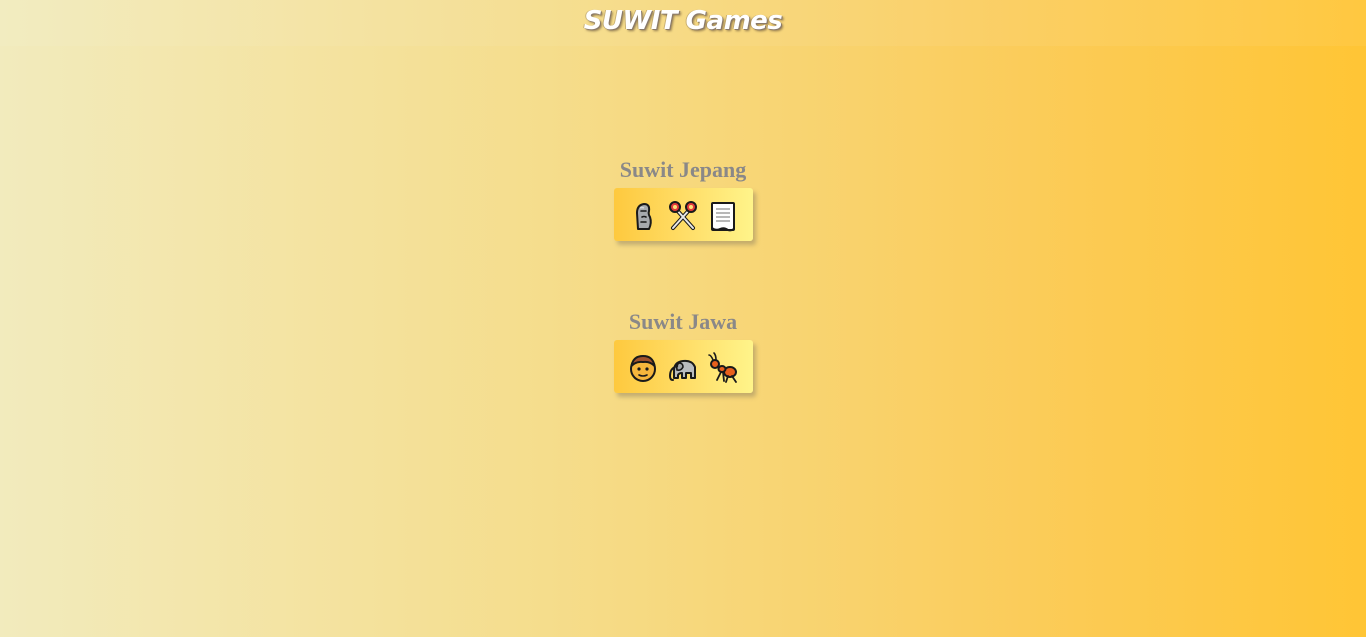 The height and width of the screenshot is (637, 1366). Describe the element at coordinates (643, 368) in the screenshot. I see `person-icon` at that location.